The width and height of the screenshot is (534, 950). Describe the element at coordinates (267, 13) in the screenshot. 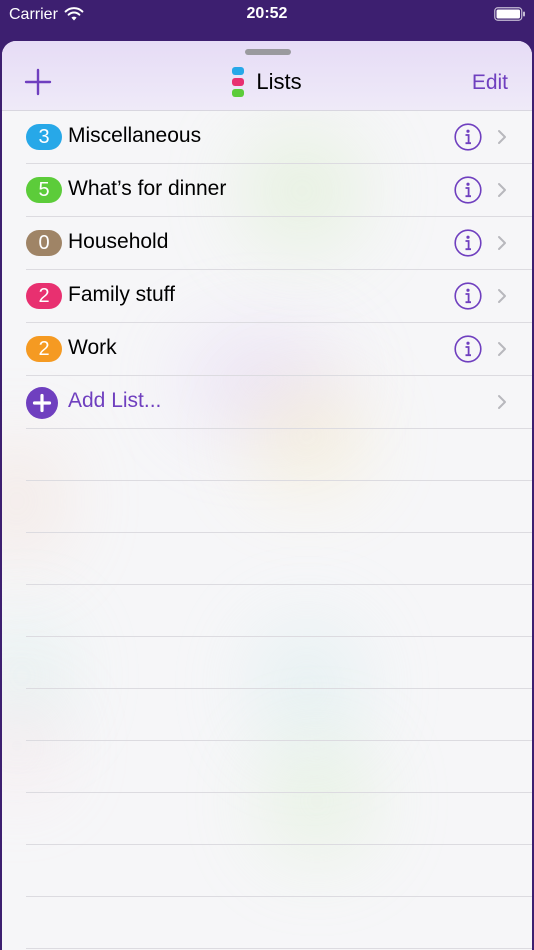

I see `clock: 20:52` at that location.